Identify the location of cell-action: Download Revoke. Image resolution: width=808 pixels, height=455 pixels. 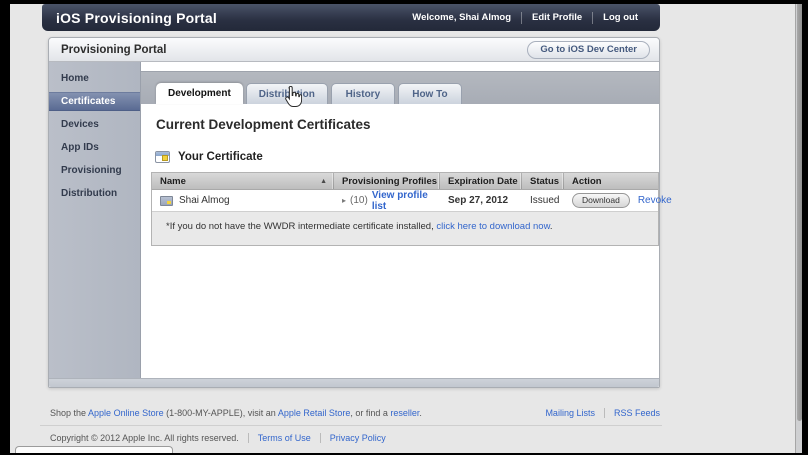
(618, 200).